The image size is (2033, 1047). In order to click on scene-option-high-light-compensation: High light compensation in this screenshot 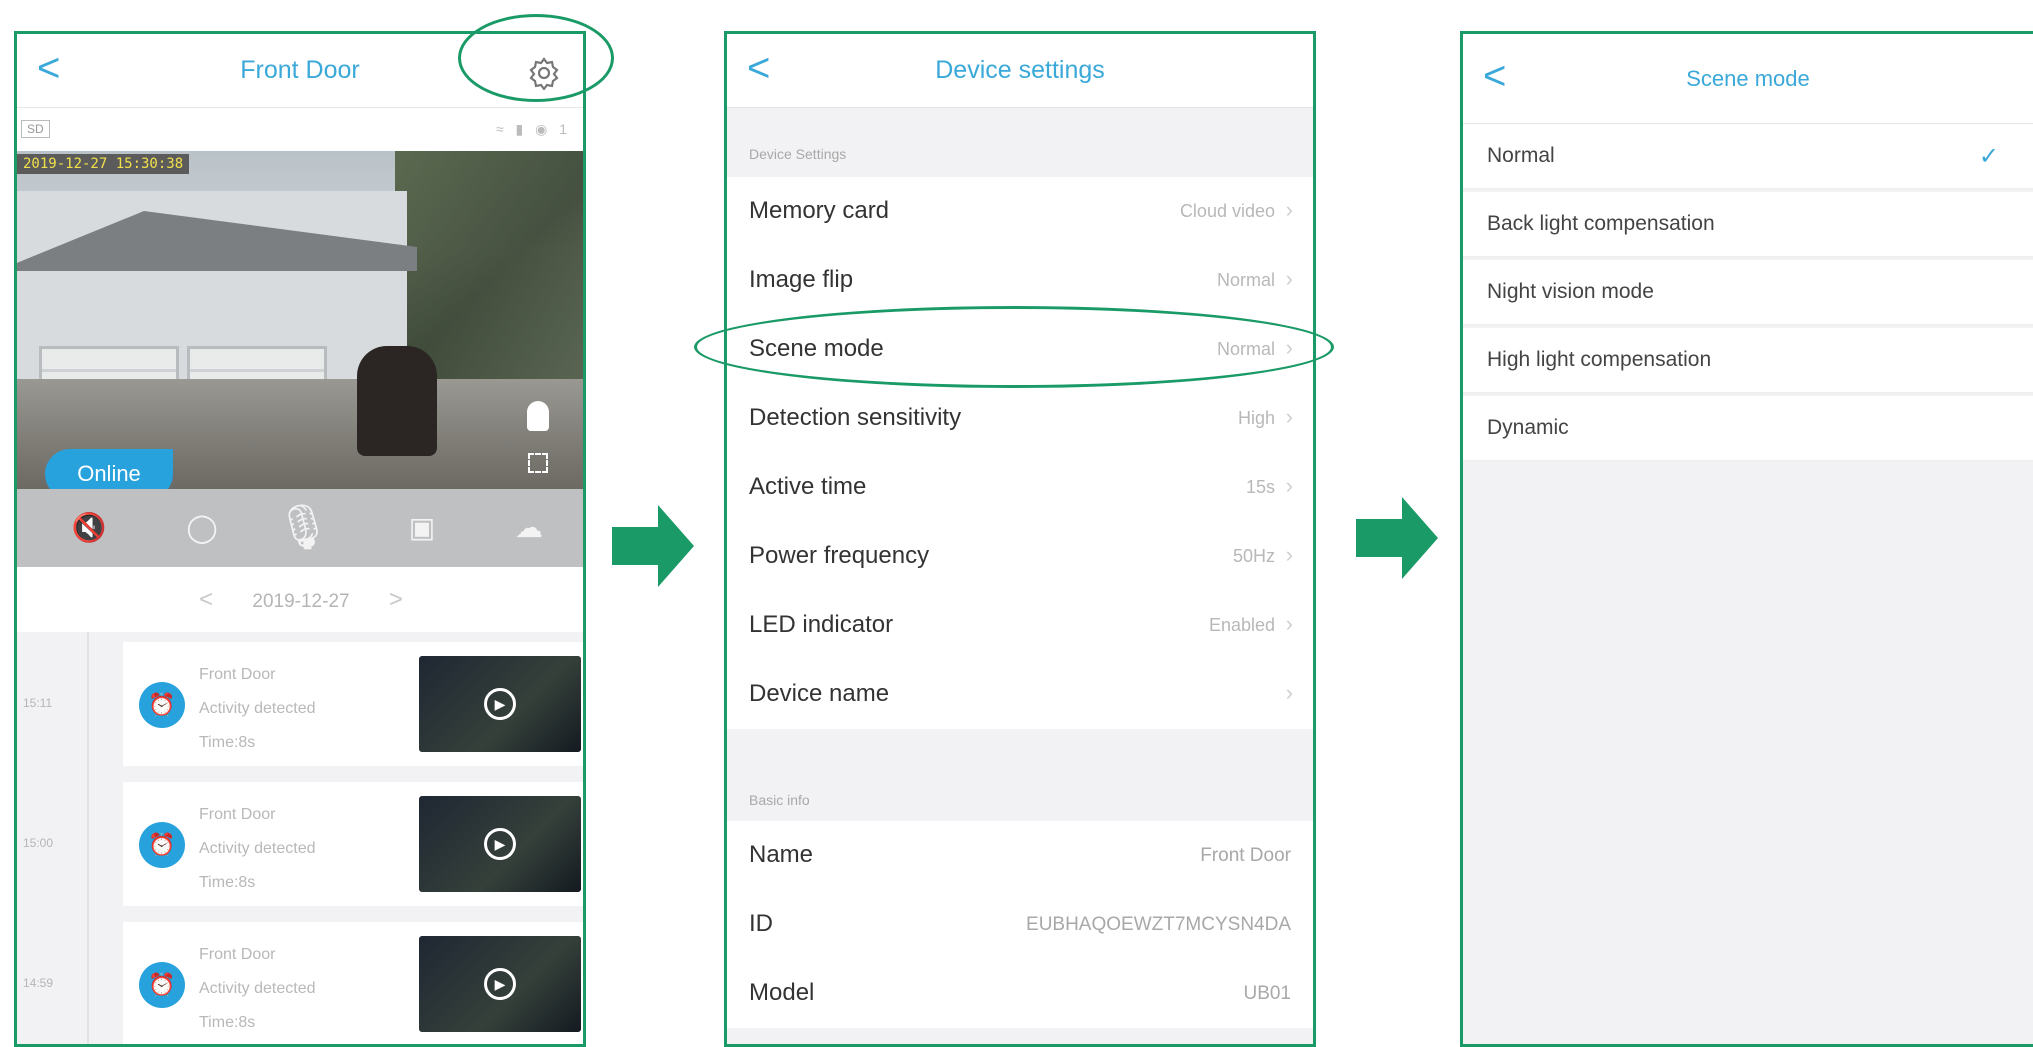, I will do `click(1748, 361)`.